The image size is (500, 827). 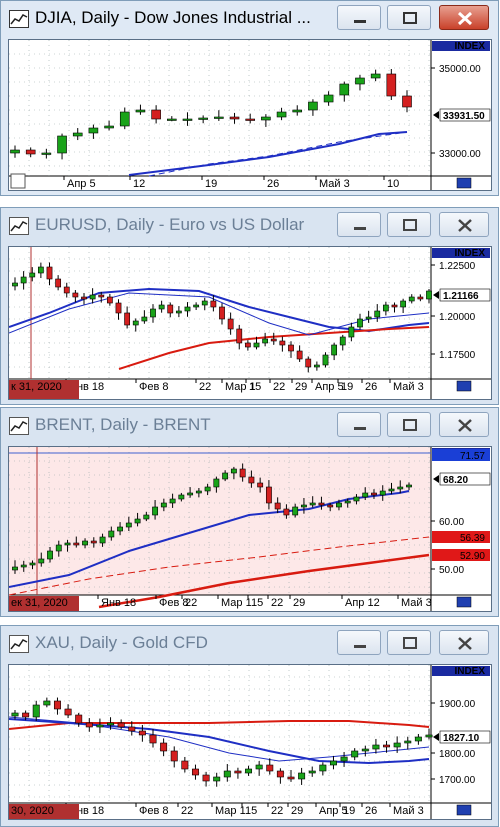 I want to click on xau-titlebar: XAU, Daily - Gold CFD, so click(x=249, y=645).